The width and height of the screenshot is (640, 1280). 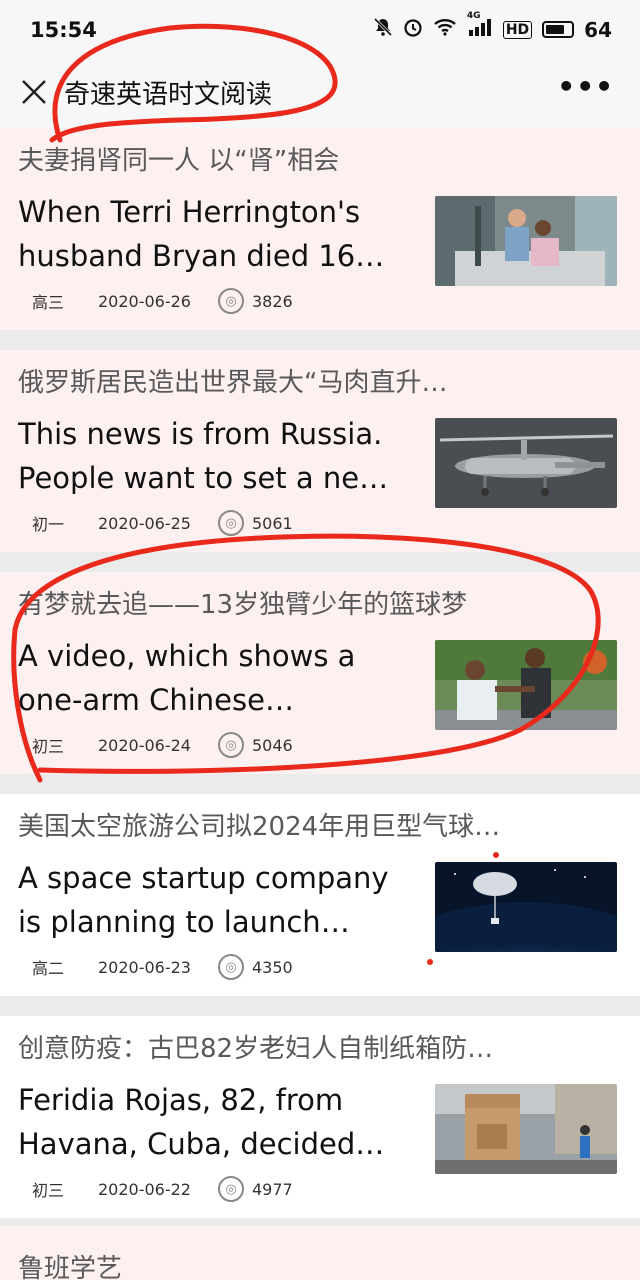 What do you see at coordinates (272, 523) in the screenshot?
I see `view-count: 5061` at bounding box center [272, 523].